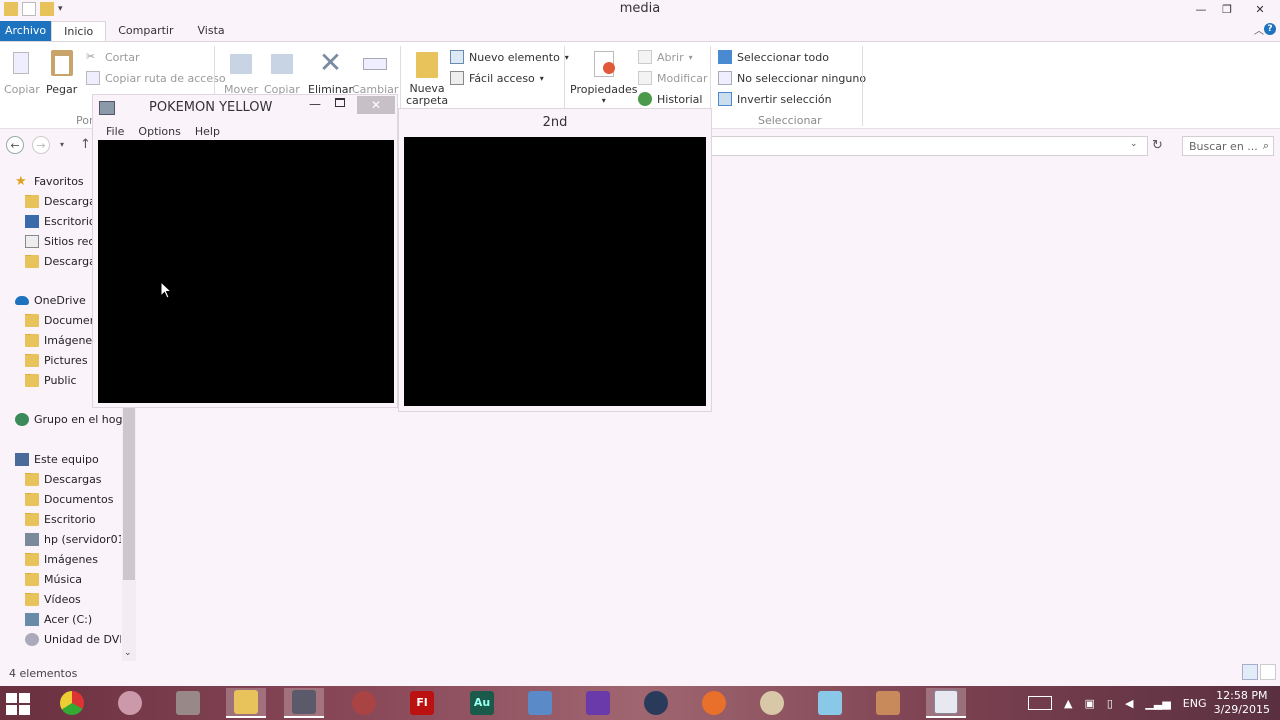 This screenshot has width=1280, height=720. What do you see at coordinates (304, 703) in the screenshot?
I see `taskbar-emulator` at bounding box center [304, 703].